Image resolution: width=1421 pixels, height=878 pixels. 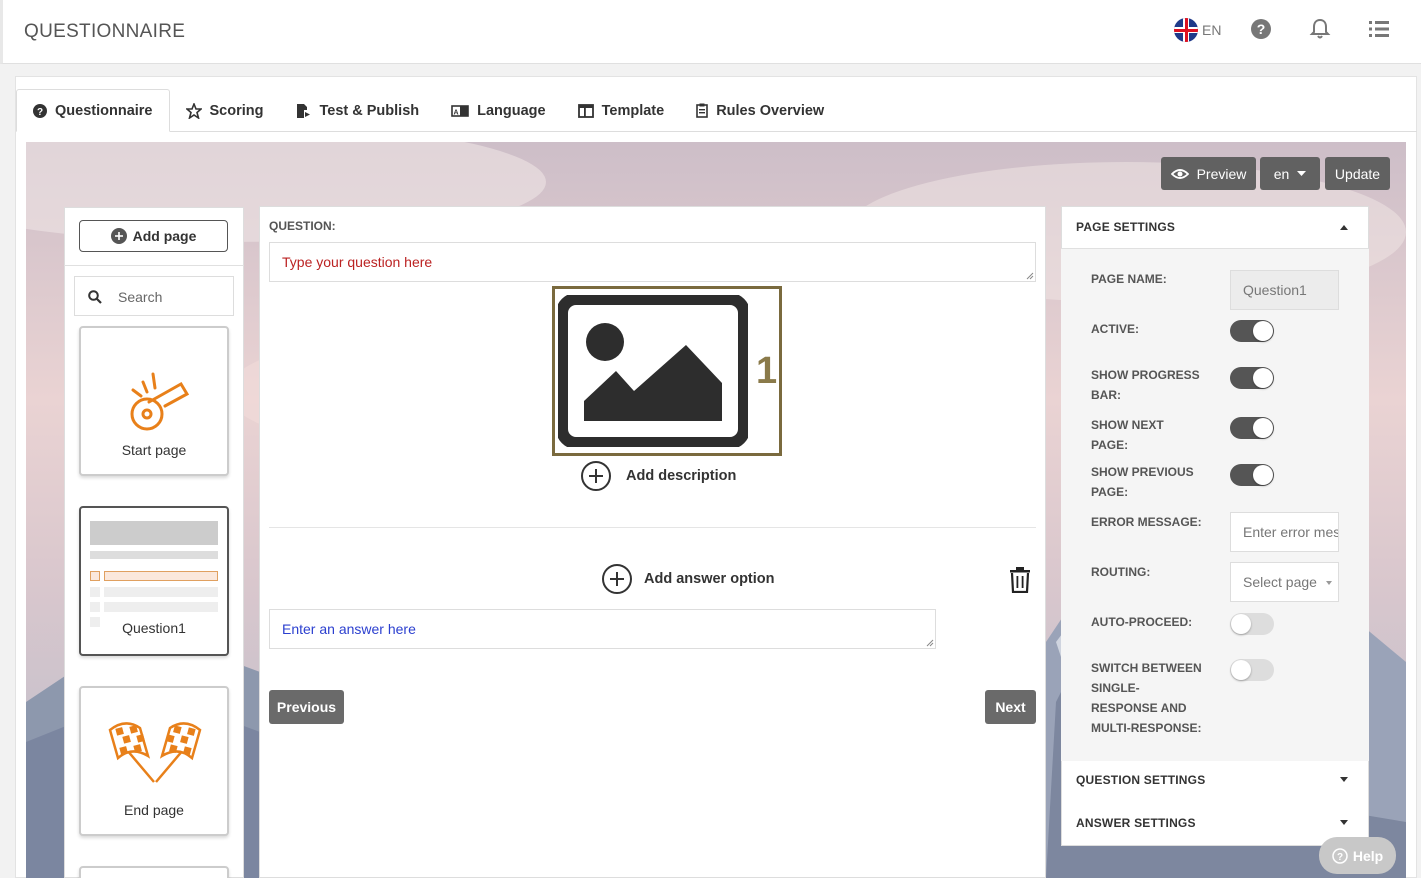 I want to click on previous-button: Previous, so click(x=306, y=707).